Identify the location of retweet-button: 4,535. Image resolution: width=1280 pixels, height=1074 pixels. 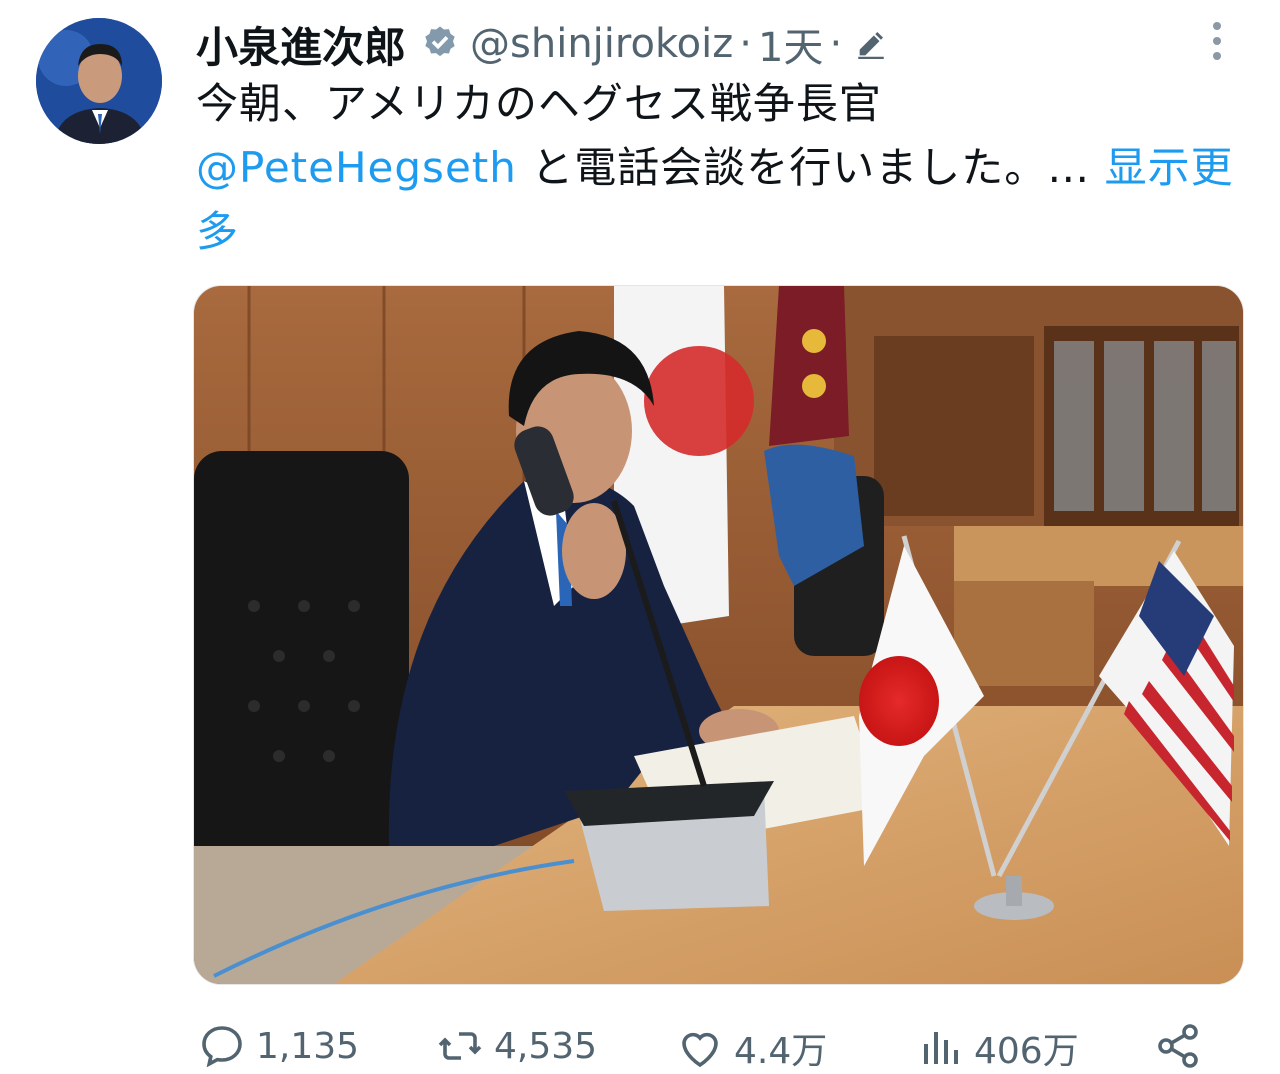
(516, 1046).